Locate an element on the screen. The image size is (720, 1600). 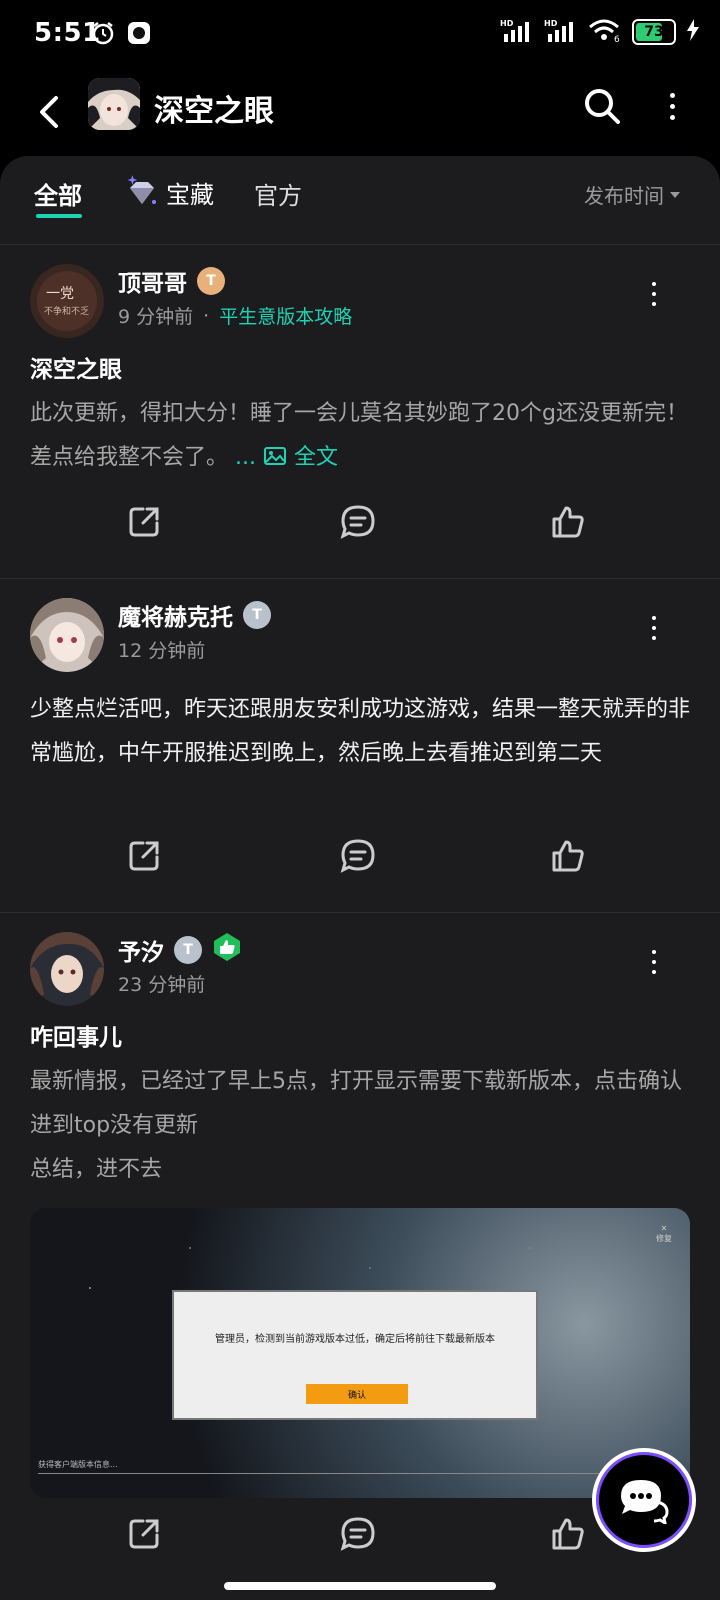
tab-official: 官方 is located at coordinates (278, 193).